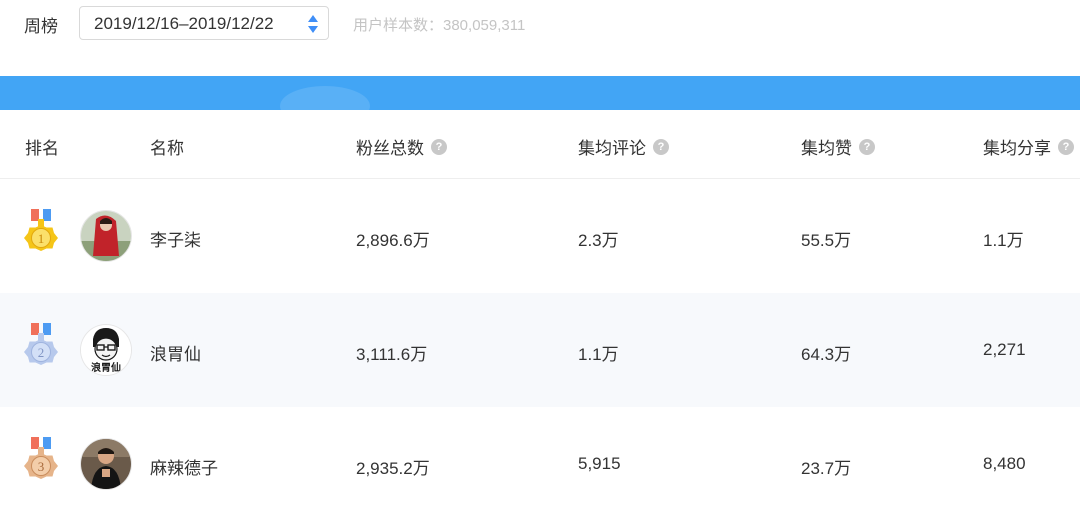 The width and height of the screenshot is (1080, 521). I want to click on date-range-select: 2019/12/16–2019/12/22, so click(204, 23).